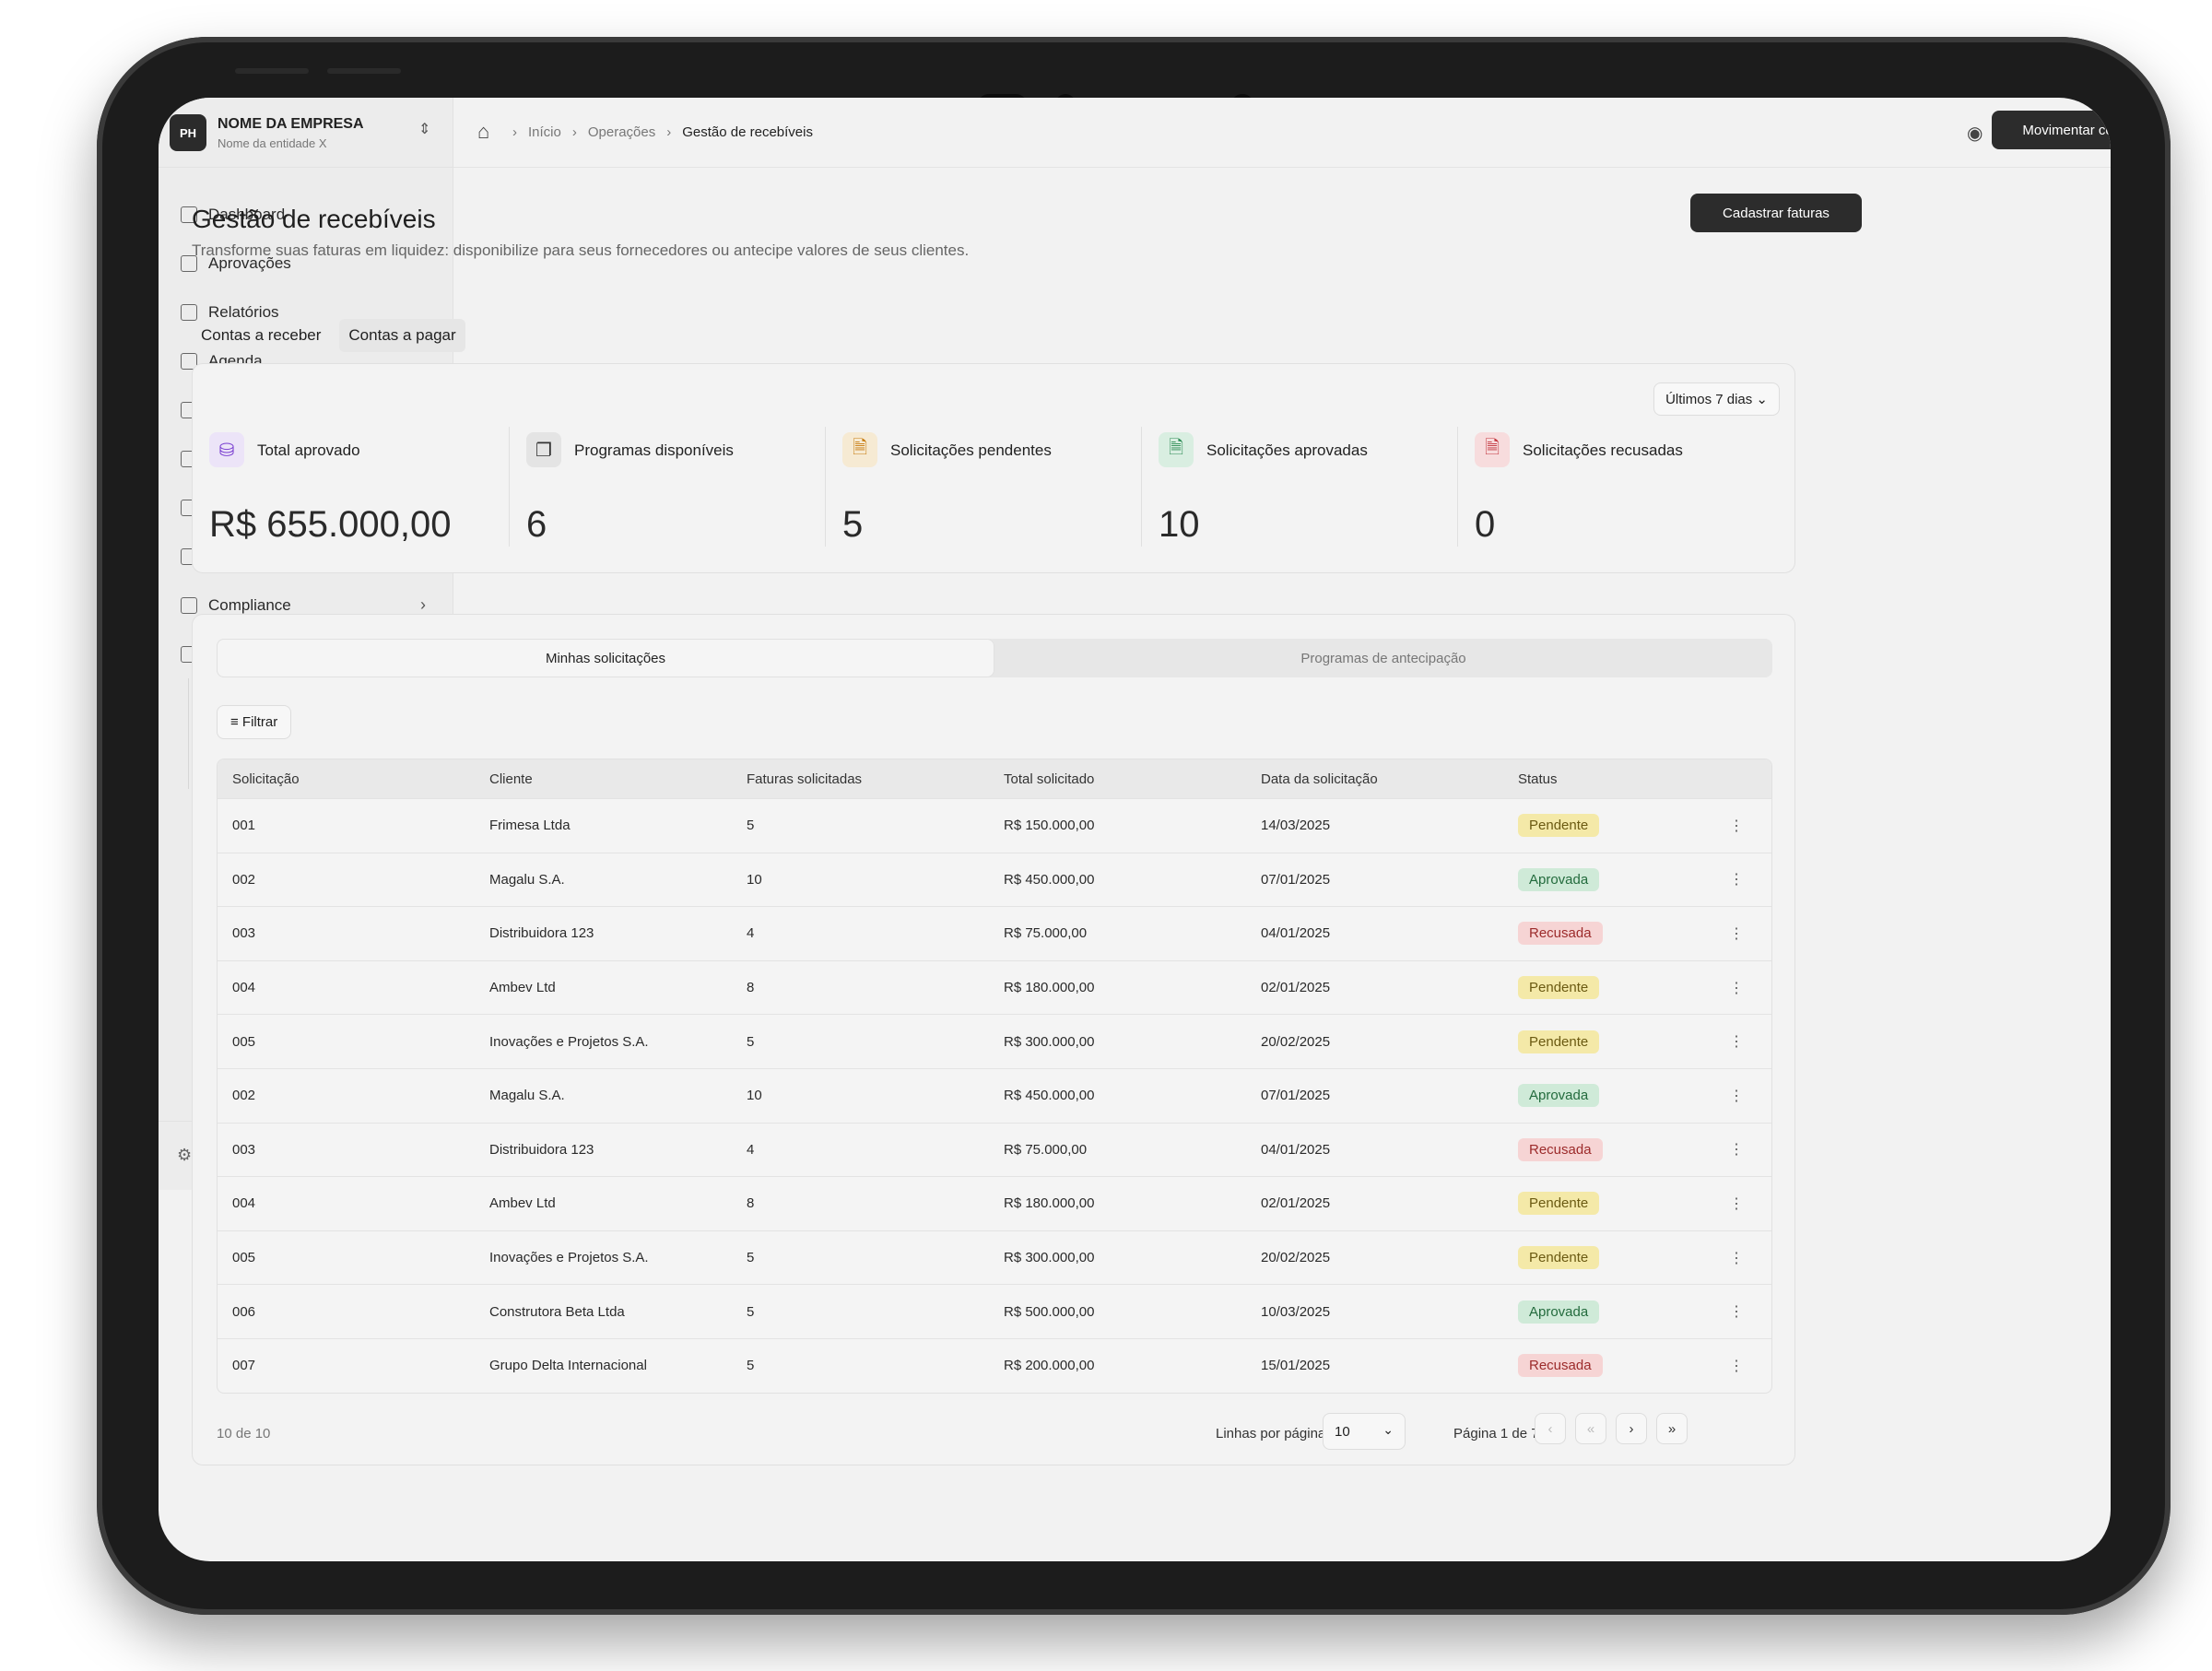 The image size is (2212, 1671). I want to click on column-header: Solicitação, so click(346, 779).